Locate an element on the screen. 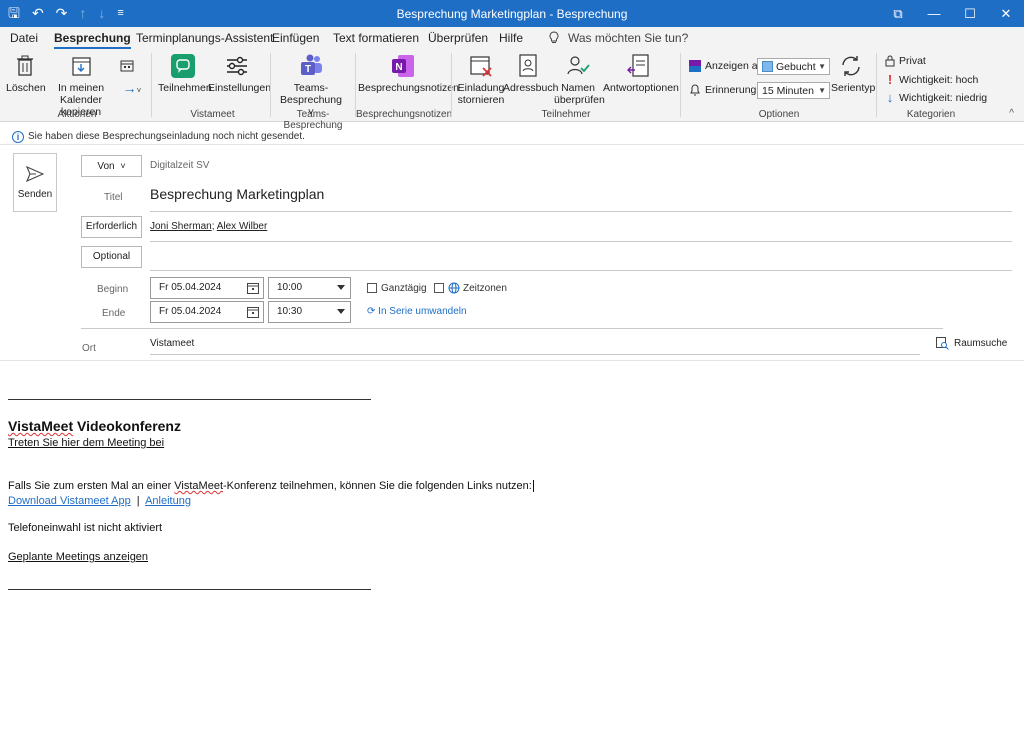 The width and height of the screenshot is (1024, 732). tab-datei: Datei is located at coordinates (24, 38).